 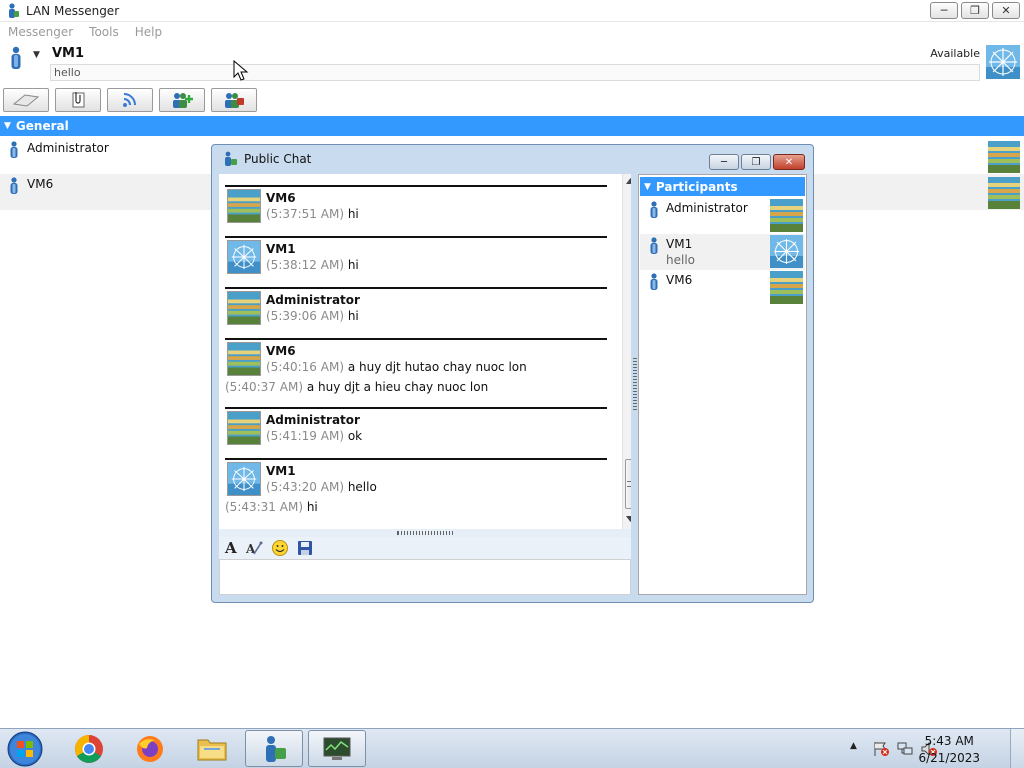 I want to click on contact-settings-icon, so click(x=234, y=100).